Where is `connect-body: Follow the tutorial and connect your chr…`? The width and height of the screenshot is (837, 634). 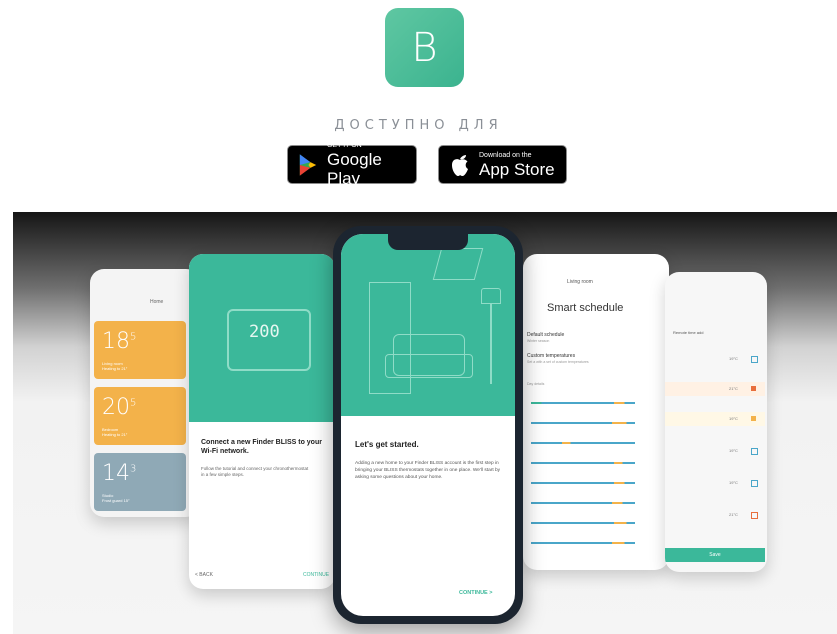 connect-body: Follow the tutorial and connect your chr… is located at coordinates (255, 471).